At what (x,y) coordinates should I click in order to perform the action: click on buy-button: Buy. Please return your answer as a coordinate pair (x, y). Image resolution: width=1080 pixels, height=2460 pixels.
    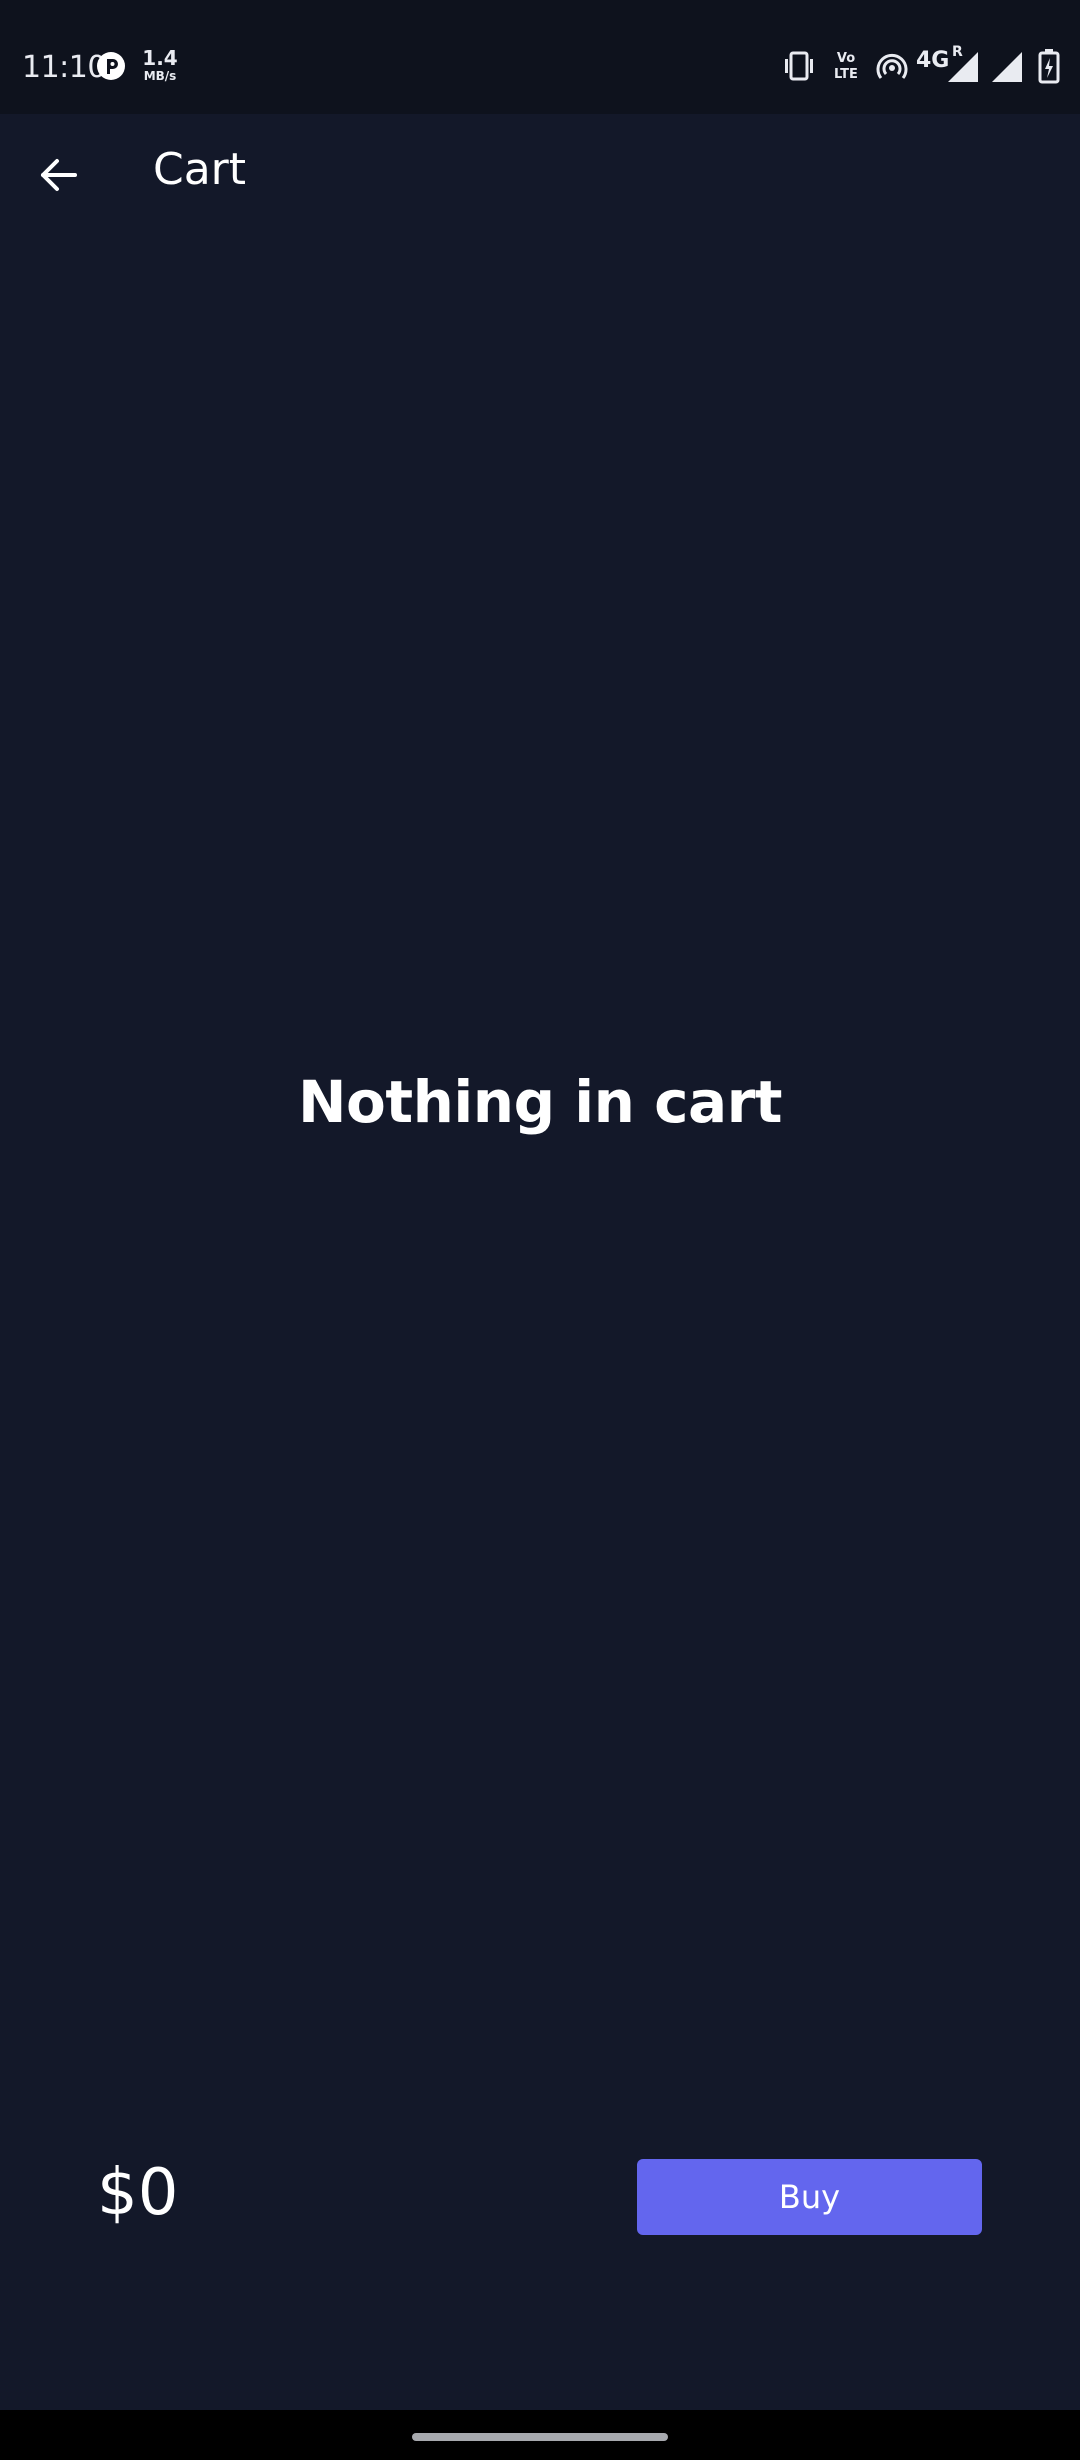
    Looking at the image, I should click on (809, 2197).